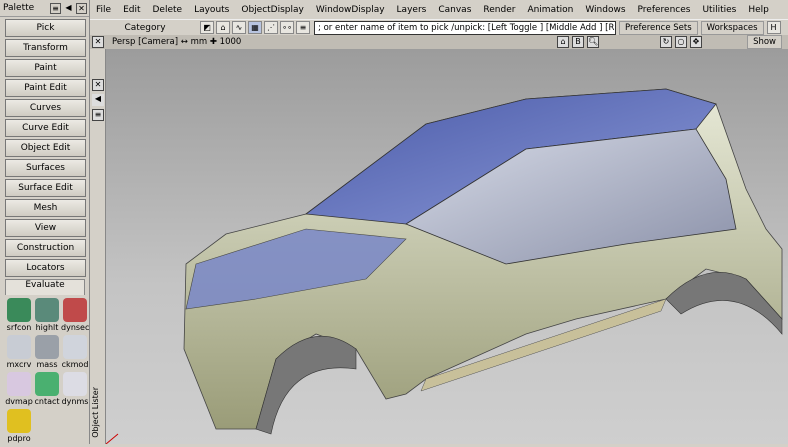 The height and width of the screenshot is (447, 788). Describe the element at coordinates (764, 42) in the screenshot. I see `show-button: Show` at that location.